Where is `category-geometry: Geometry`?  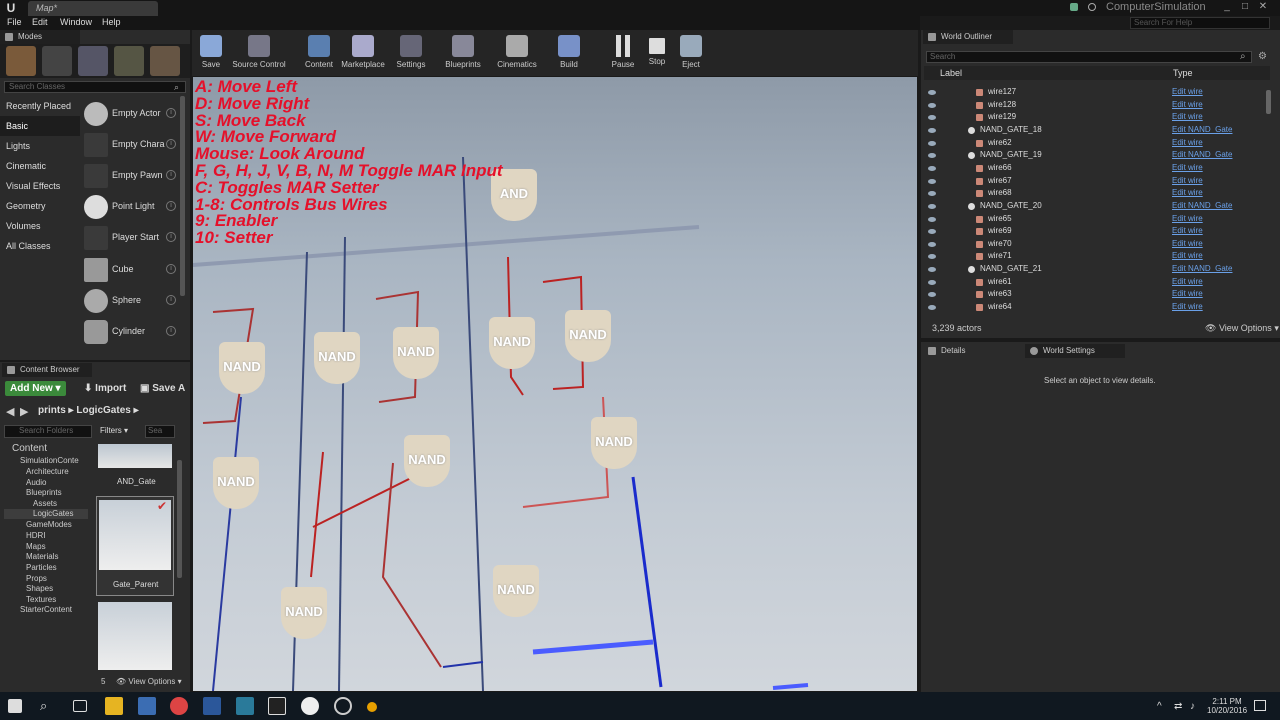
category-geometry: Geometry is located at coordinates (40, 206).